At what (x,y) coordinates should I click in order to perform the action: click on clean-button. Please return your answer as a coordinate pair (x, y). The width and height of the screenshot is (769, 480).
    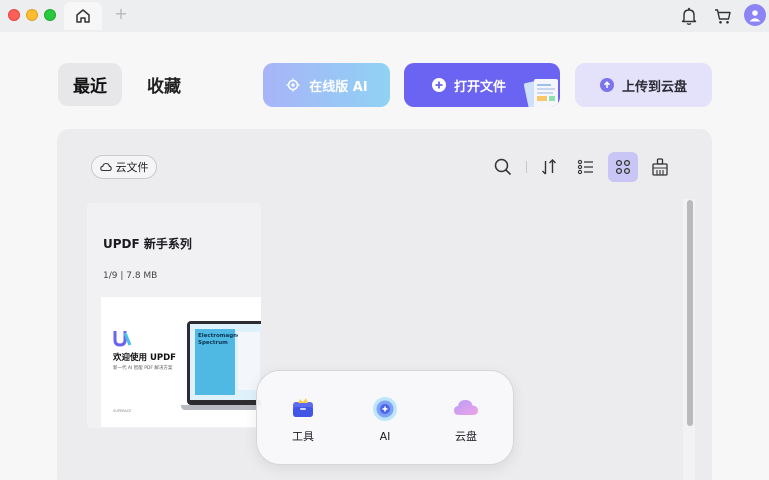
    Looking at the image, I should click on (660, 167).